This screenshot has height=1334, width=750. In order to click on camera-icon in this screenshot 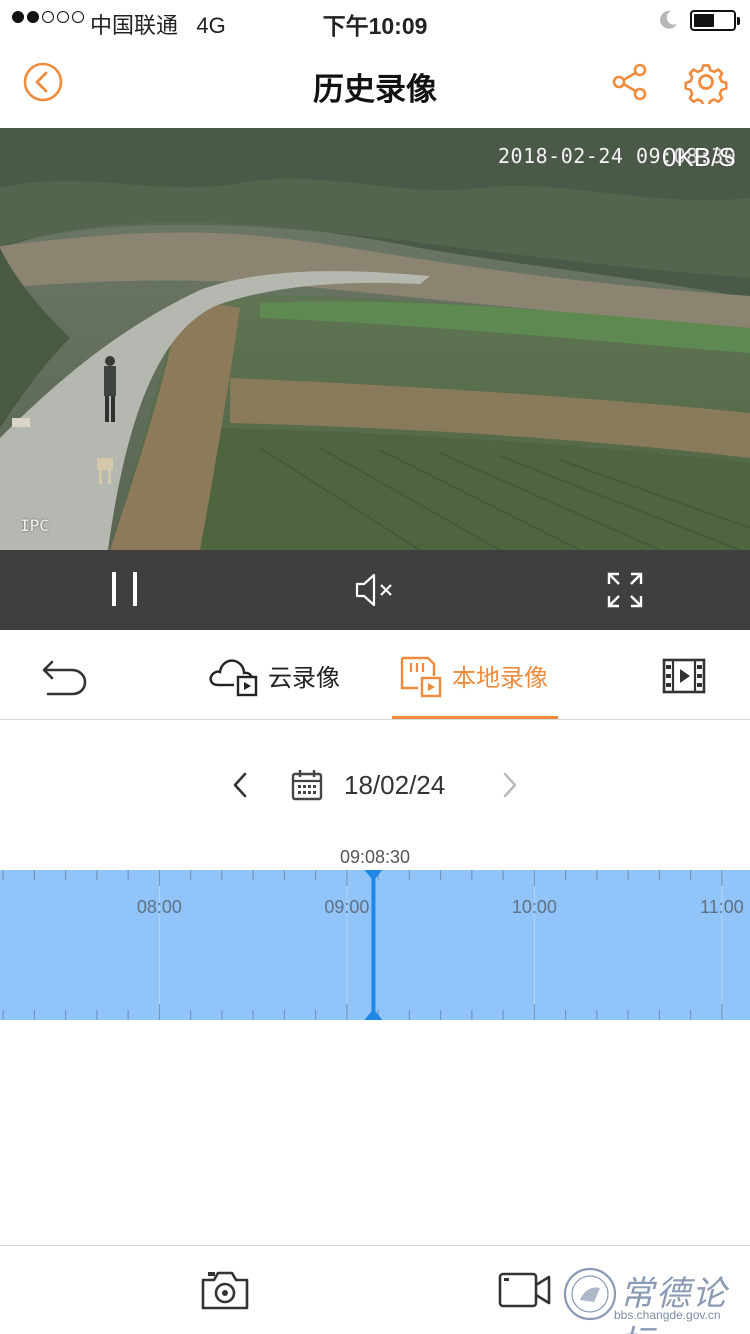, I will do `click(225, 1290)`.